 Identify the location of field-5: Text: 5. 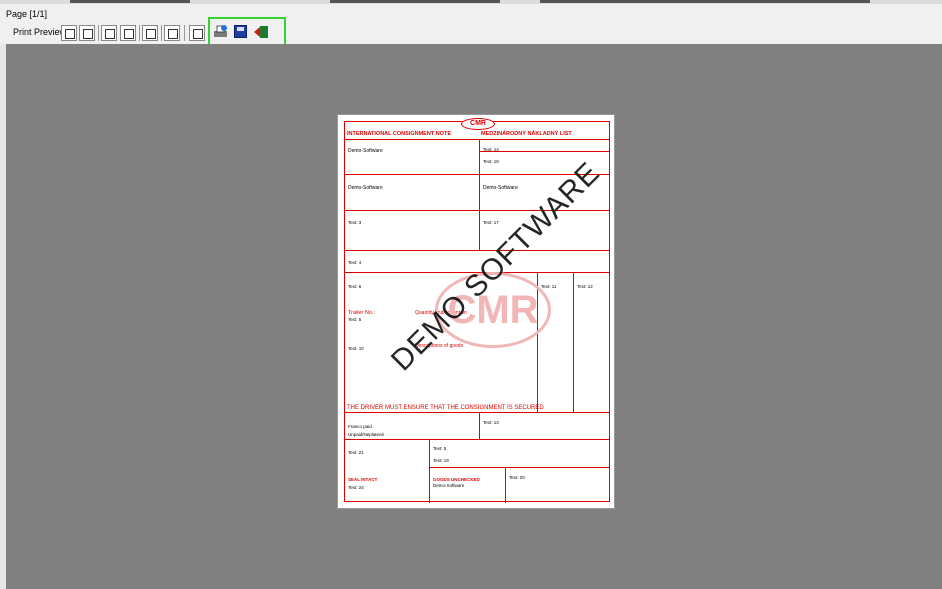
(440, 448).